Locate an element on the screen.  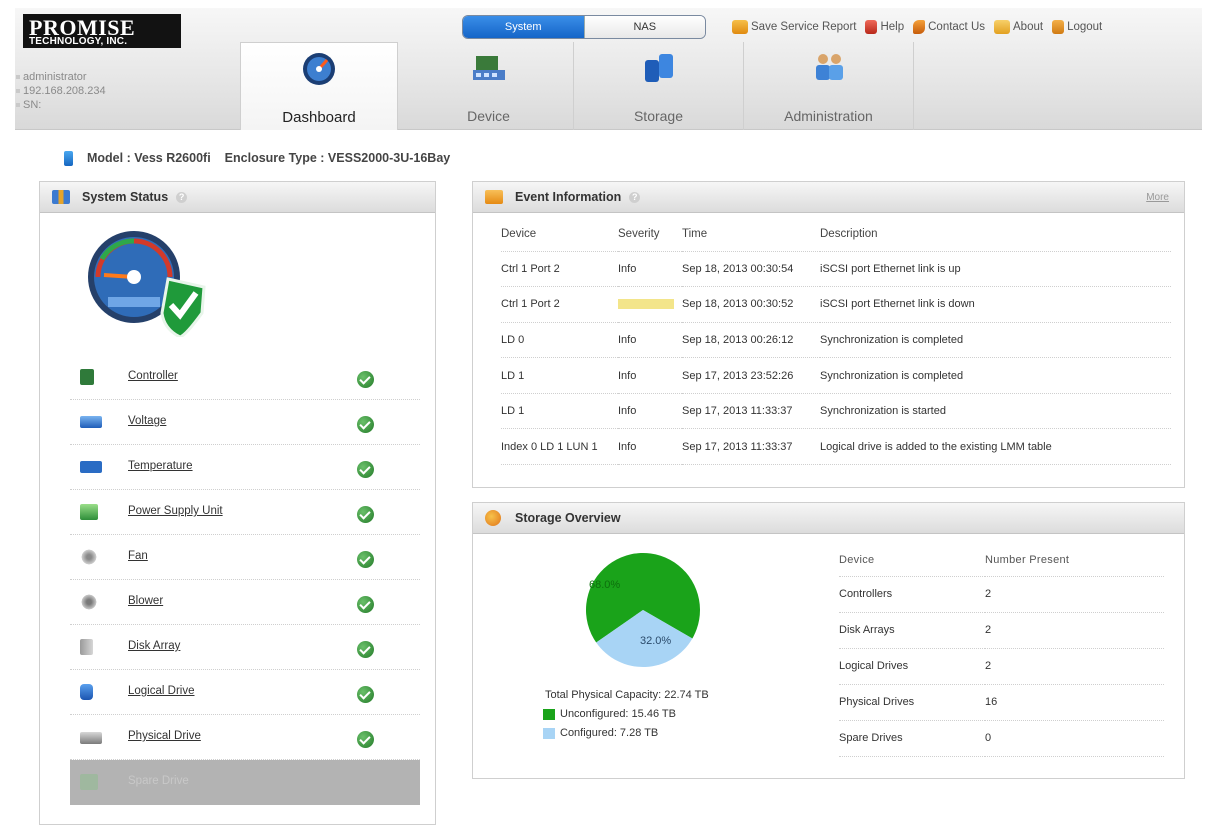
pie-label-configured: 32.0% is located at coordinates (656, 641).